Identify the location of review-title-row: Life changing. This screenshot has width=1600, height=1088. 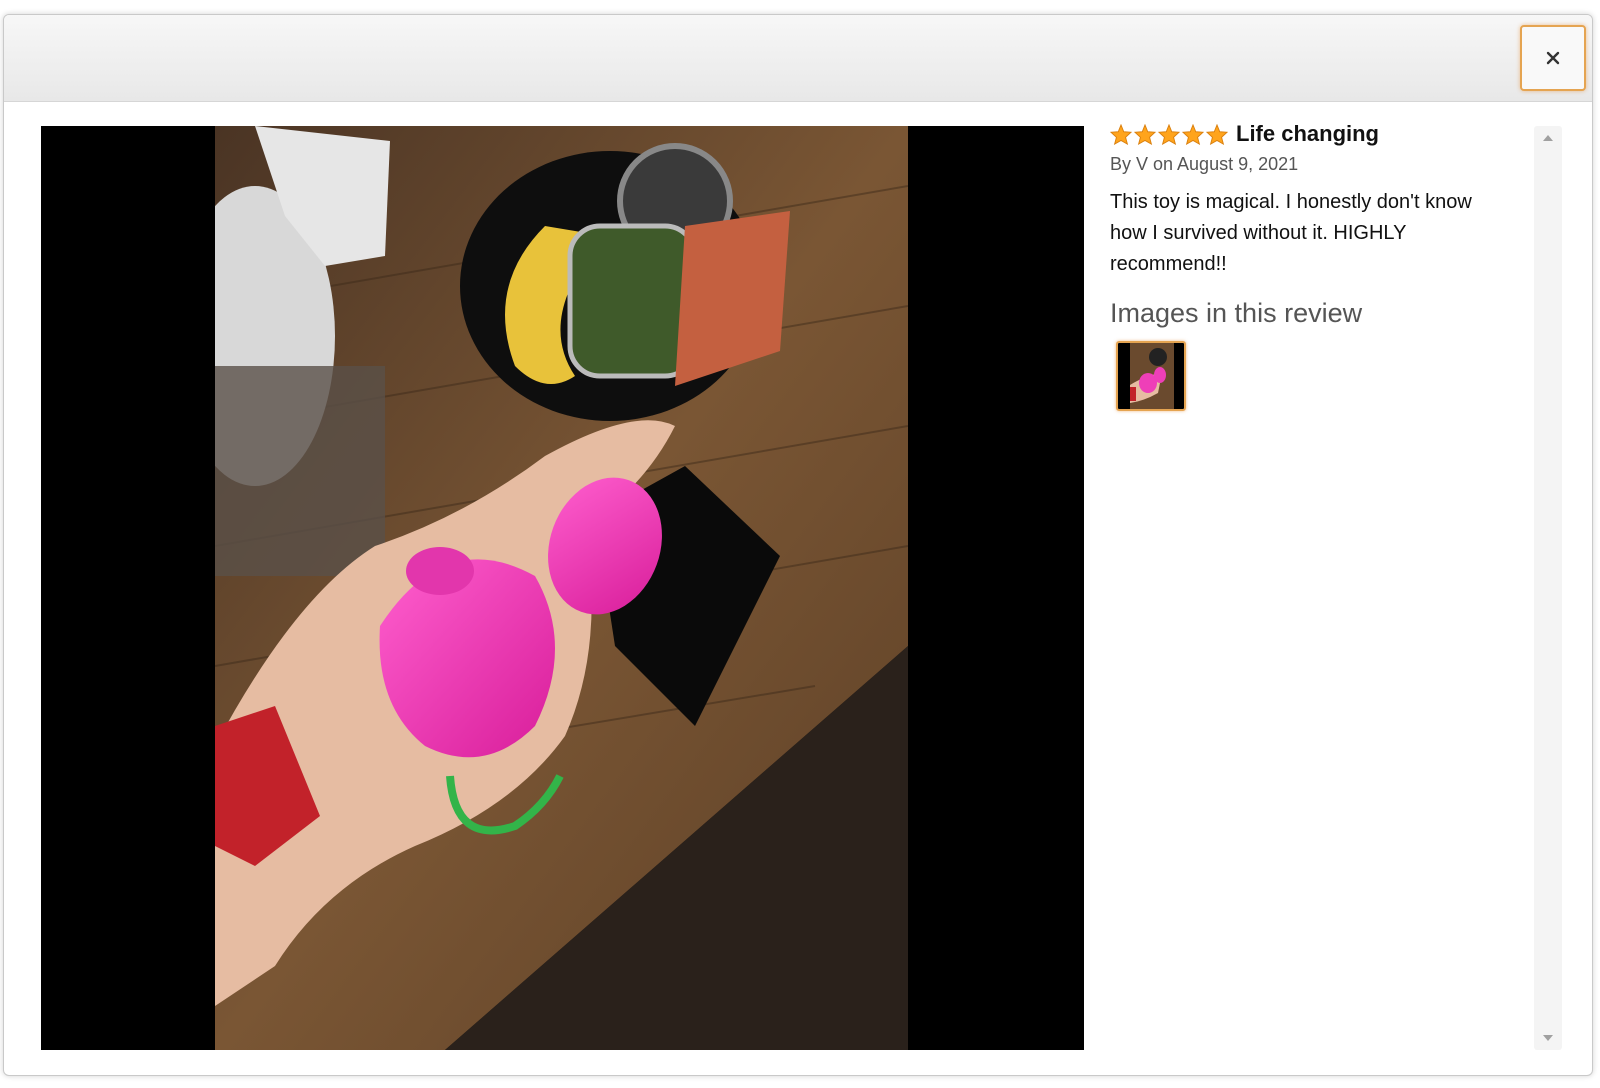
(1310, 134).